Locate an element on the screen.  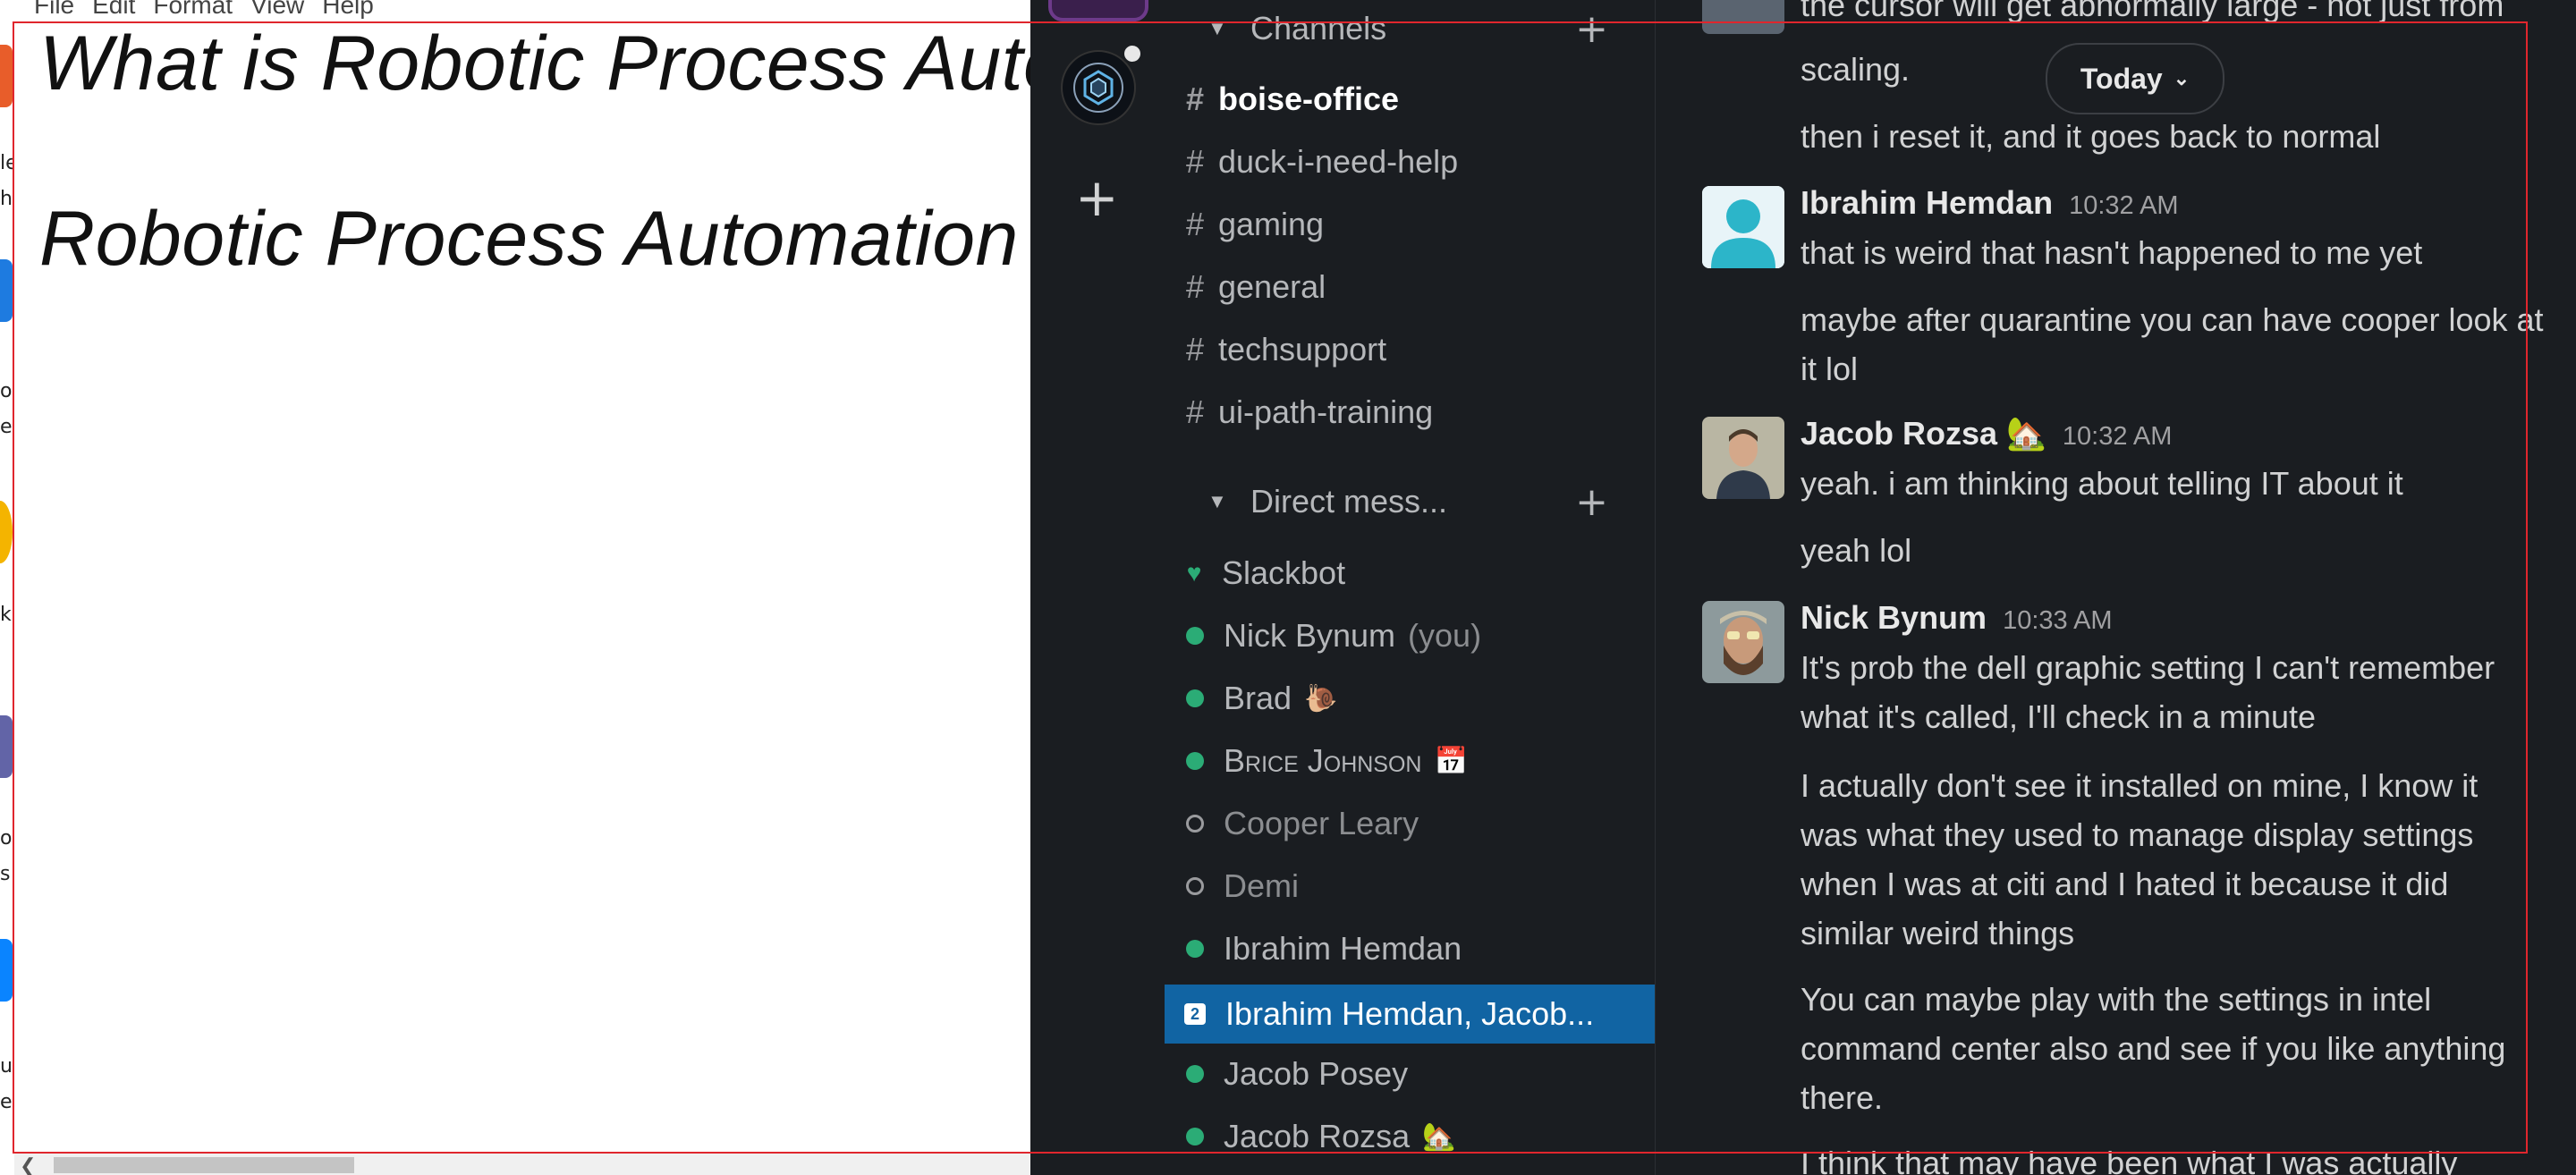
desktop-icon-label: e is located at coordinates (6, 427).